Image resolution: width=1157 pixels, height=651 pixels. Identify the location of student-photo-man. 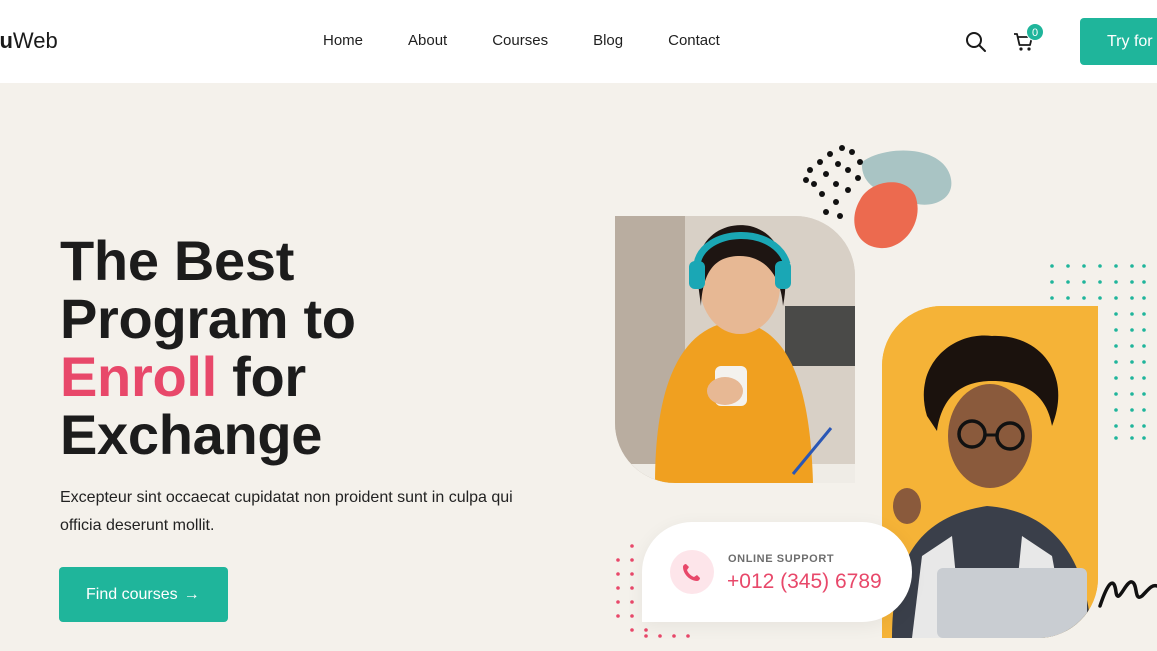
(990, 472).